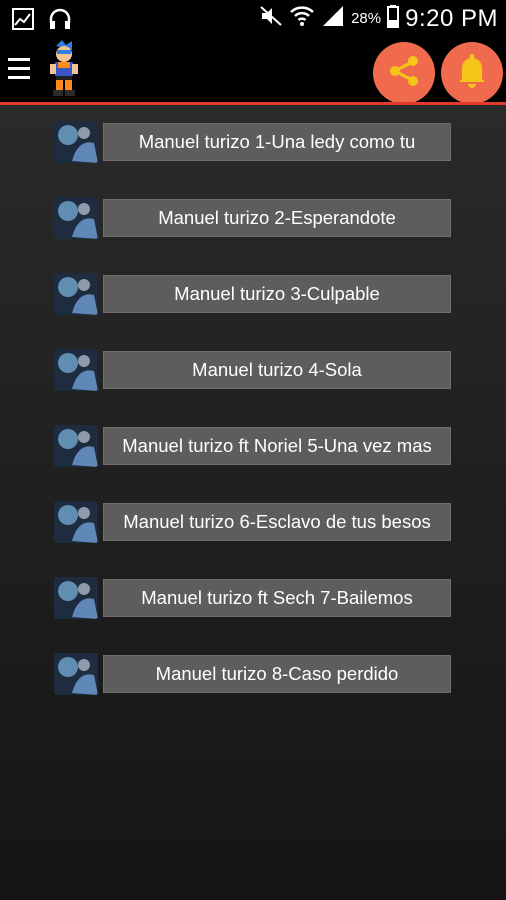 The height and width of the screenshot is (900, 506). I want to click on list-item: Manuel turizo 2-Esperandote, so click(253, 218).